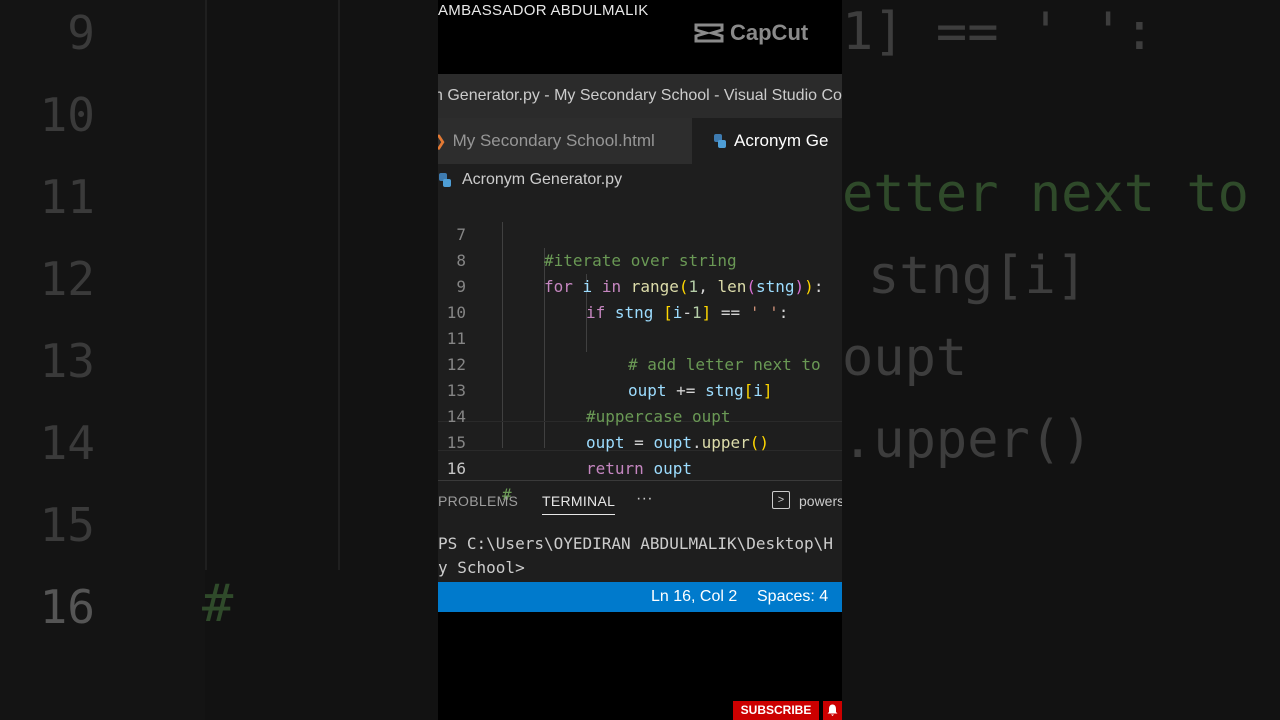 The width and height of the screenshot is (1280, 720). I want to click on bell-icon-shape, so click(832, 710).